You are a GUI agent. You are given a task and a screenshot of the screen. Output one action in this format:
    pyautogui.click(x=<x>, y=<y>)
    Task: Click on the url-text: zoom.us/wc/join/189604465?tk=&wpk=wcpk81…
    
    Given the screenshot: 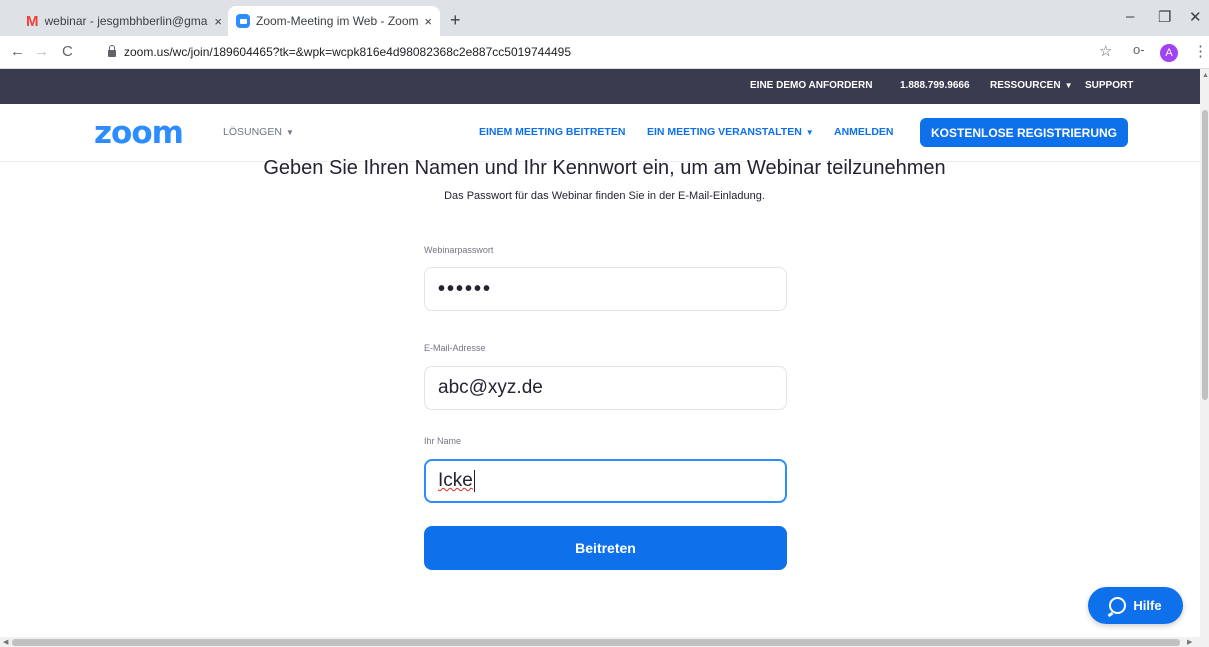 What is the action you would take?
    pyautogui.click(x=348, y=52)
    